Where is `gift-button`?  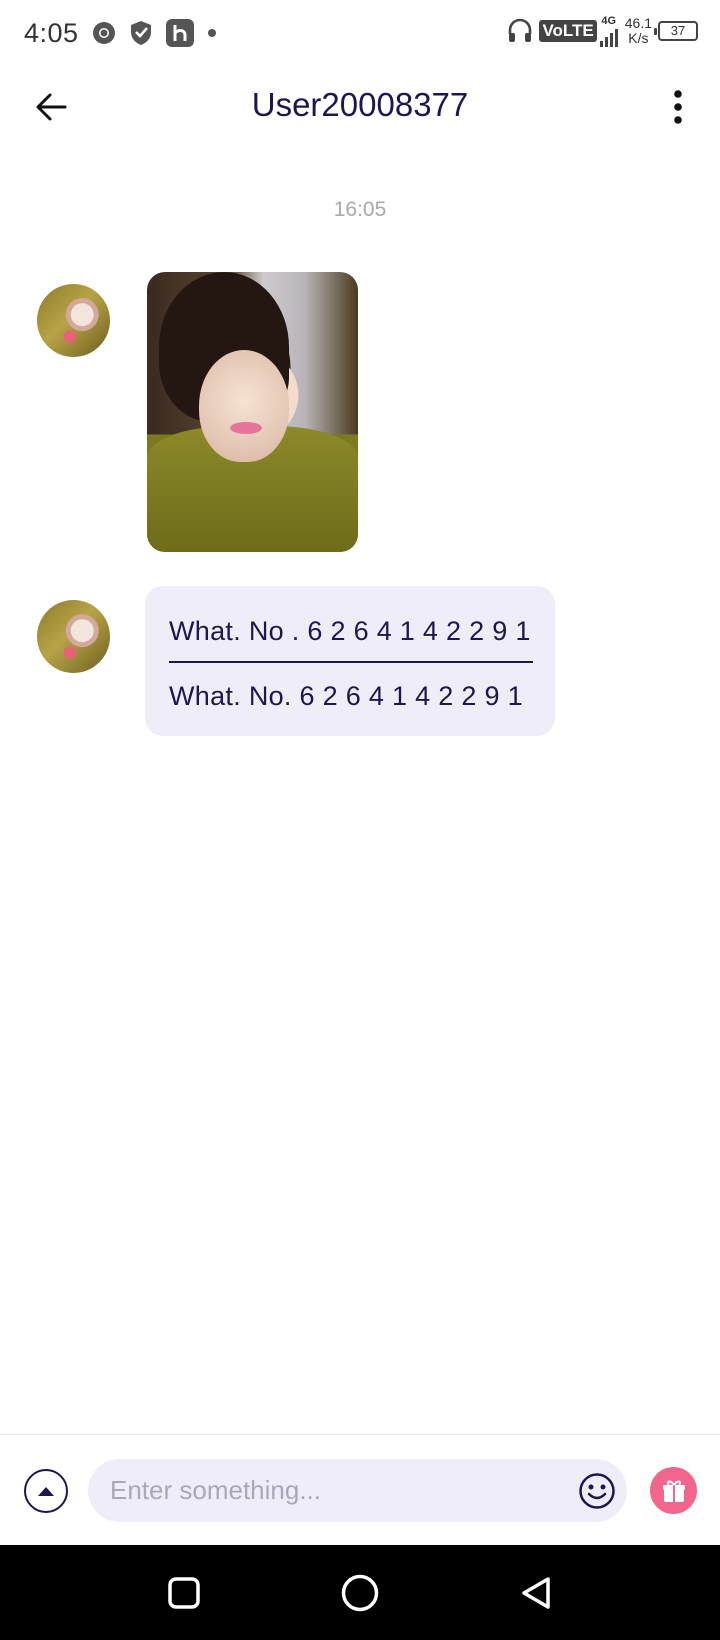 gift-button is located at coordinates (673, 1490).